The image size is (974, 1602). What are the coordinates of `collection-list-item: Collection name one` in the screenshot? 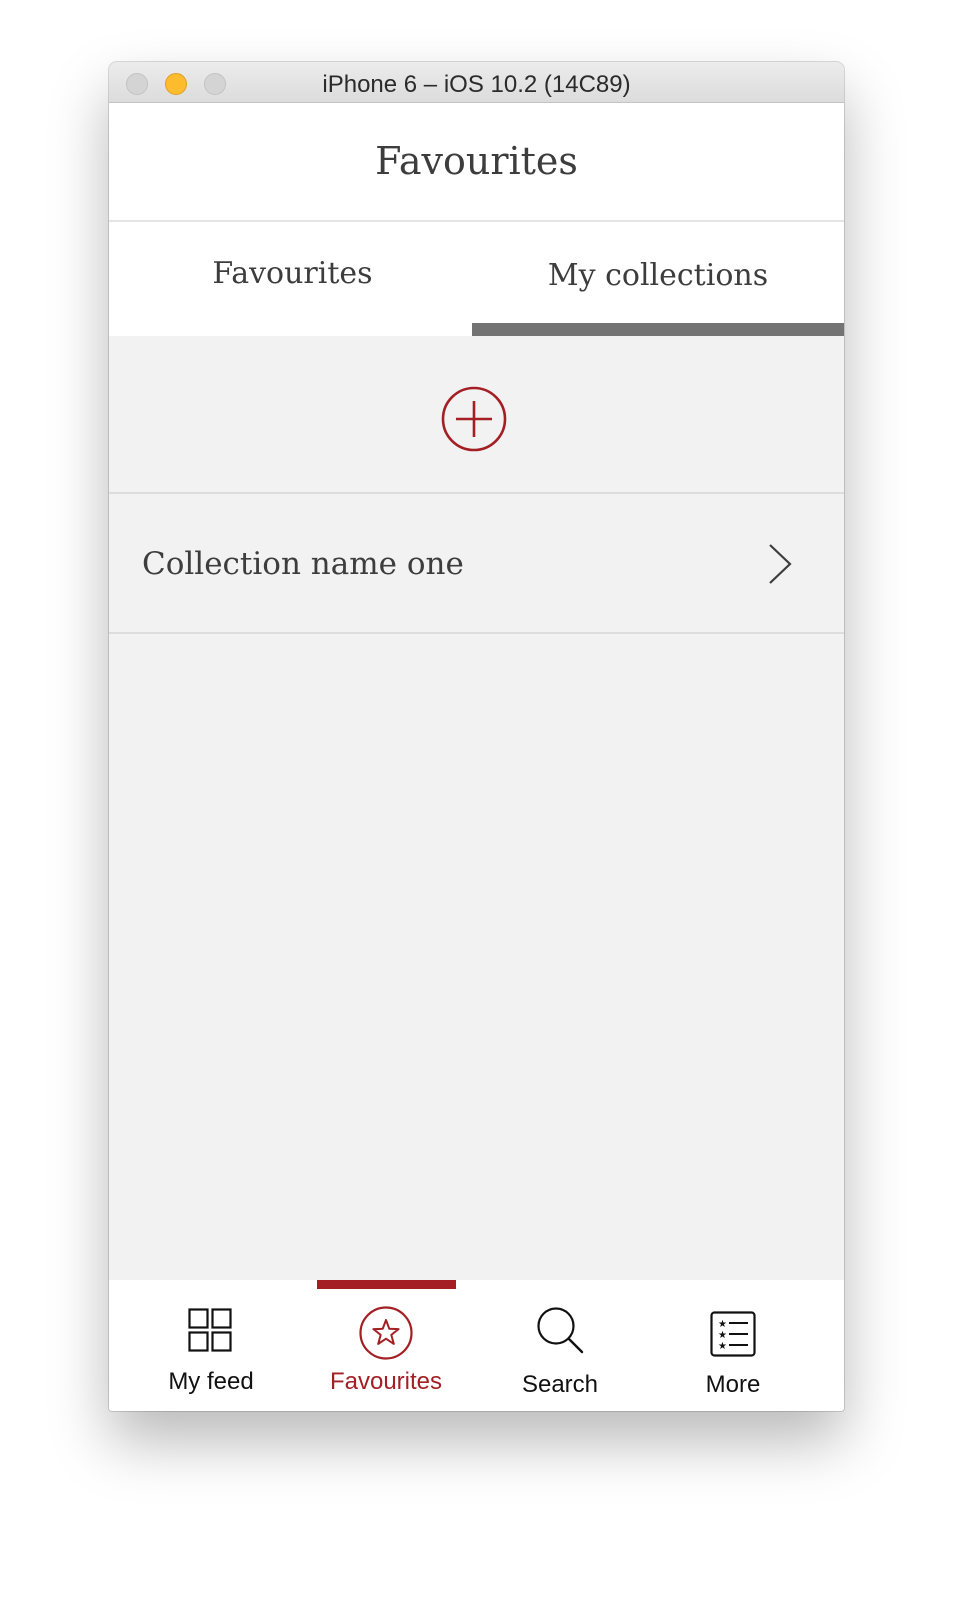 It's located at (476, 564).